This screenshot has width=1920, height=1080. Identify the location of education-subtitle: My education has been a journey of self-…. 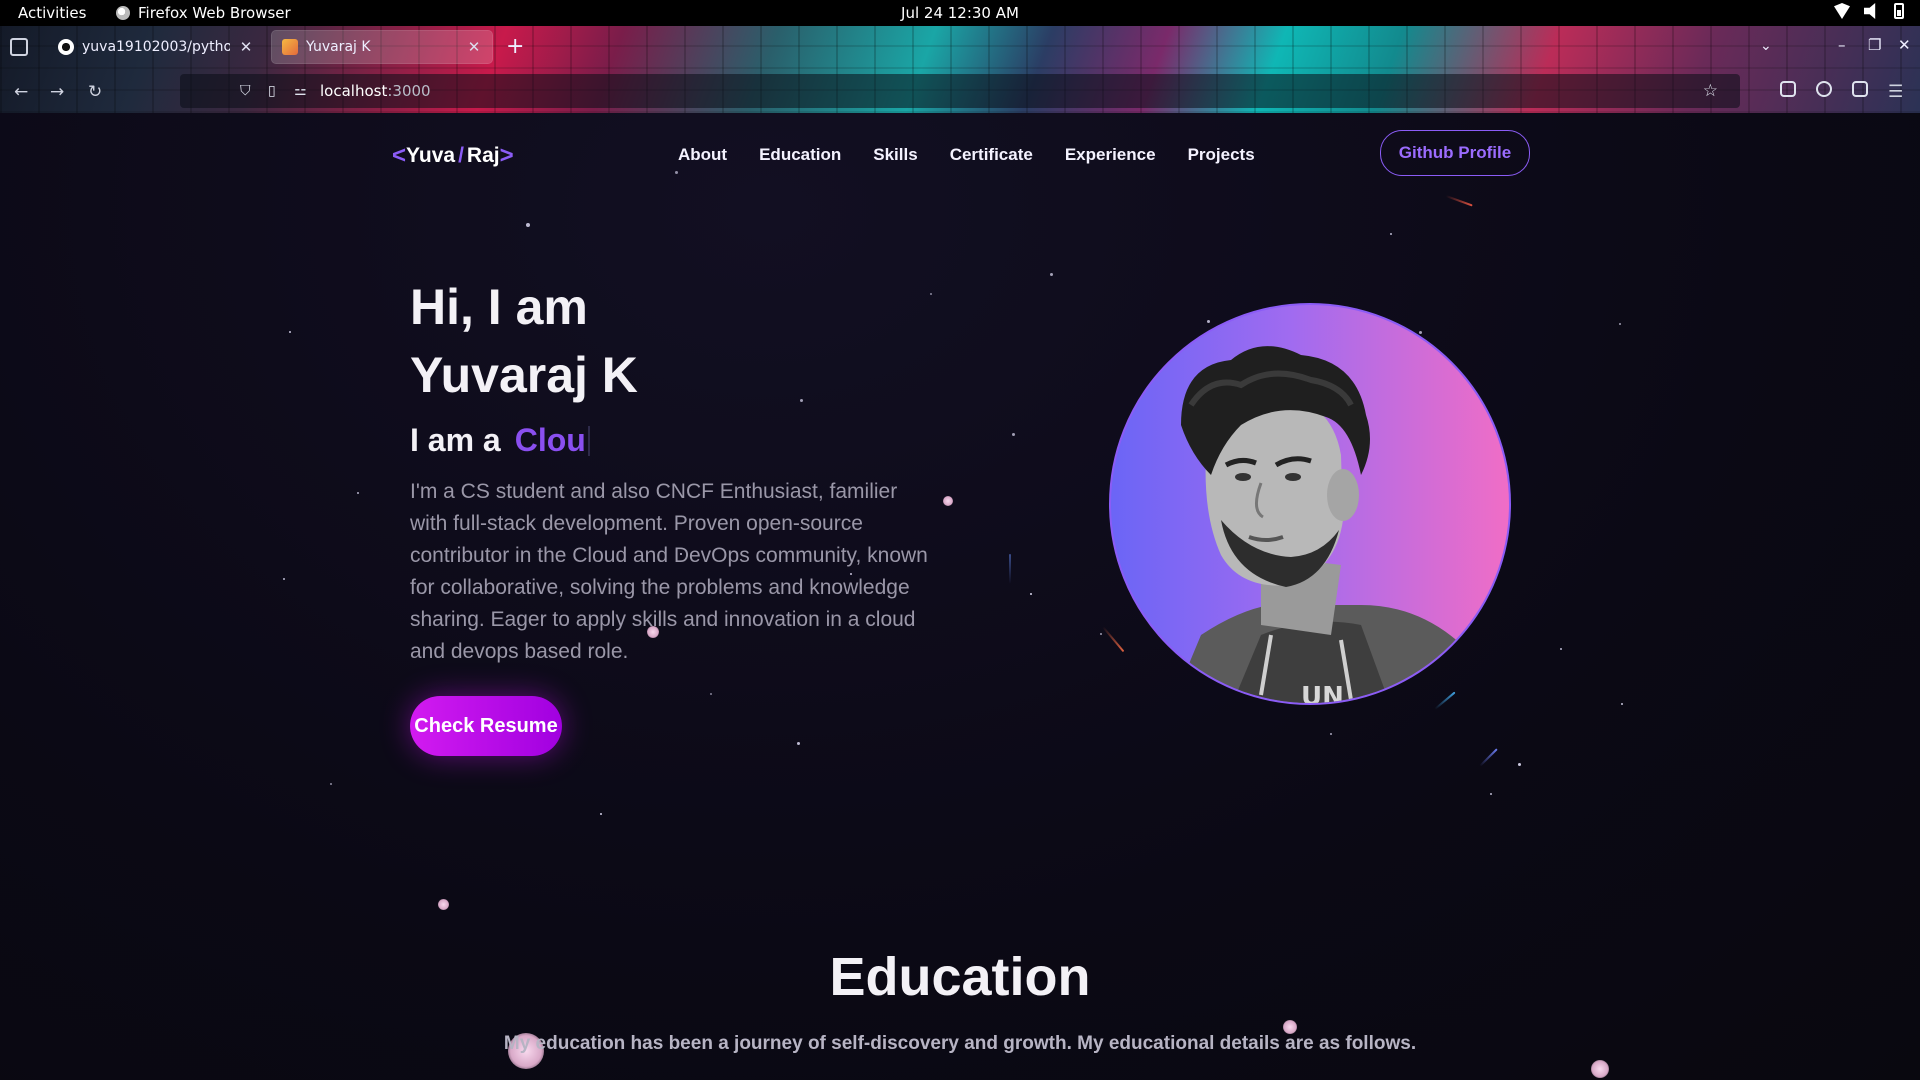
(960, 1044).